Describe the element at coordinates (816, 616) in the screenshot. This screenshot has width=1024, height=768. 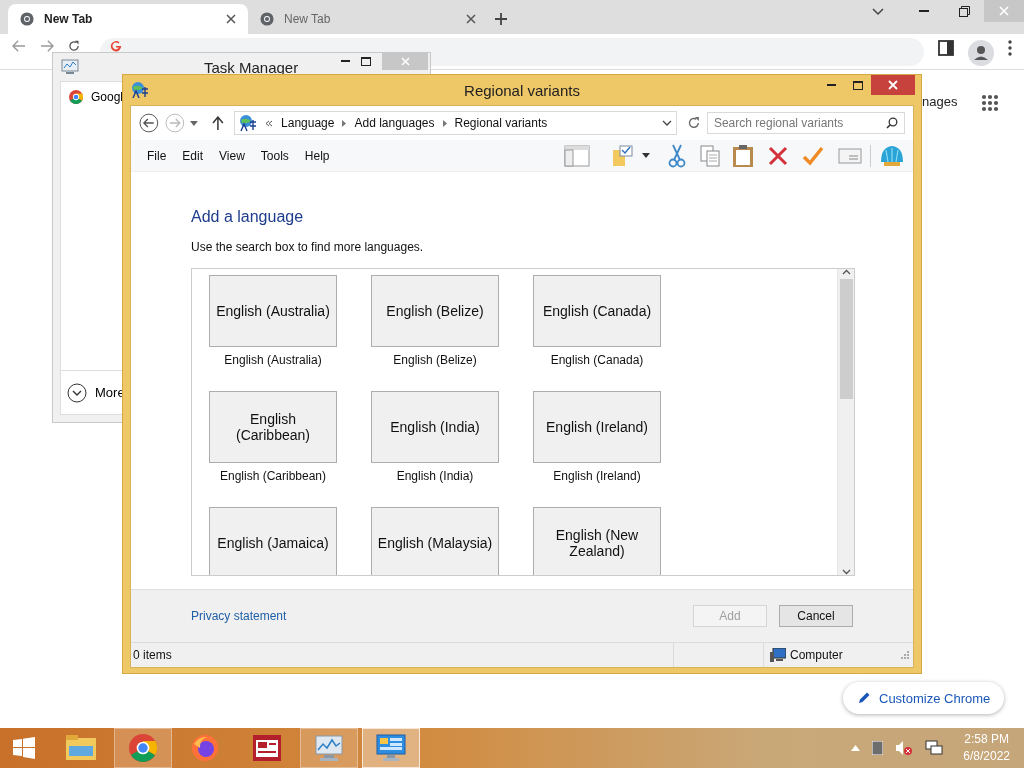
I see `cancel-button: Cancel` at that location.